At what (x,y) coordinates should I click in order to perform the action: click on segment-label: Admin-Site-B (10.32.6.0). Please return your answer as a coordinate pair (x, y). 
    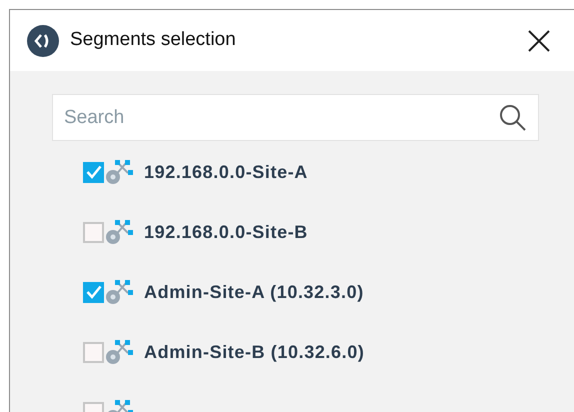
    Looking at the image, I should click on (254, 352).